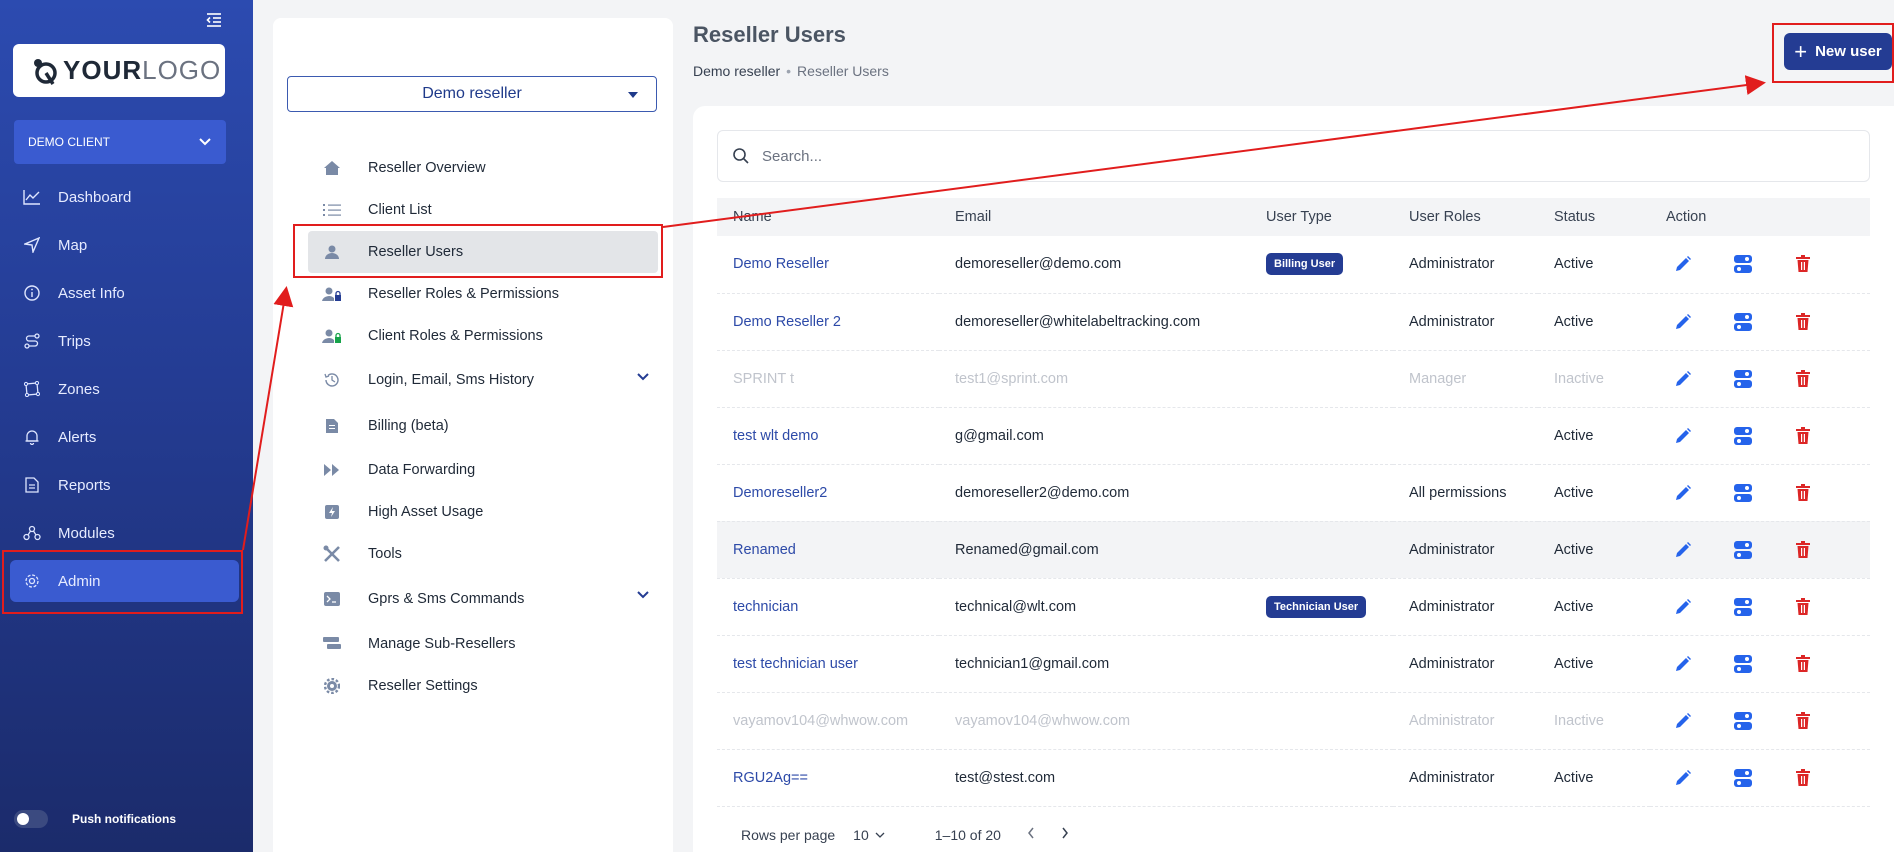 The width and height of the screenshot is (1894, 852). I want to click on logo: YOURLOGO, so click(119, 70).